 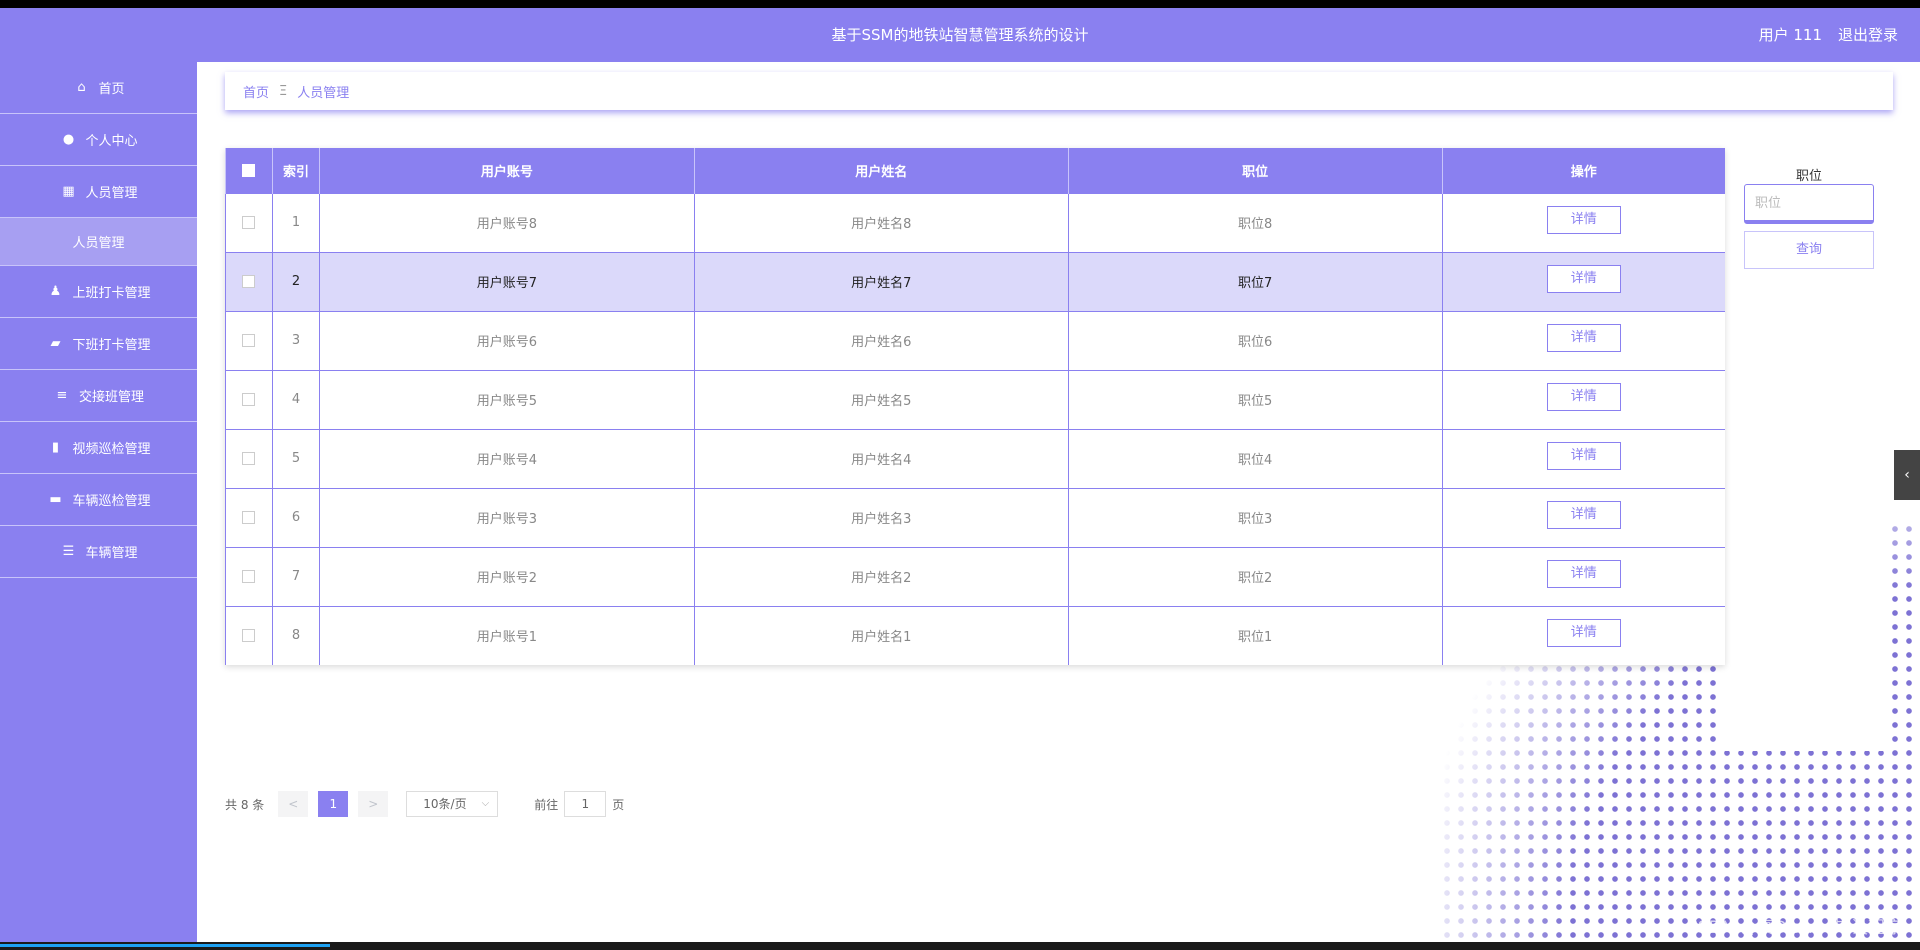 I want to click on top-header: 基于SSM的地铁站智慧管理系统的设计 用户 111 退出登录, so click(x=960, y=35).